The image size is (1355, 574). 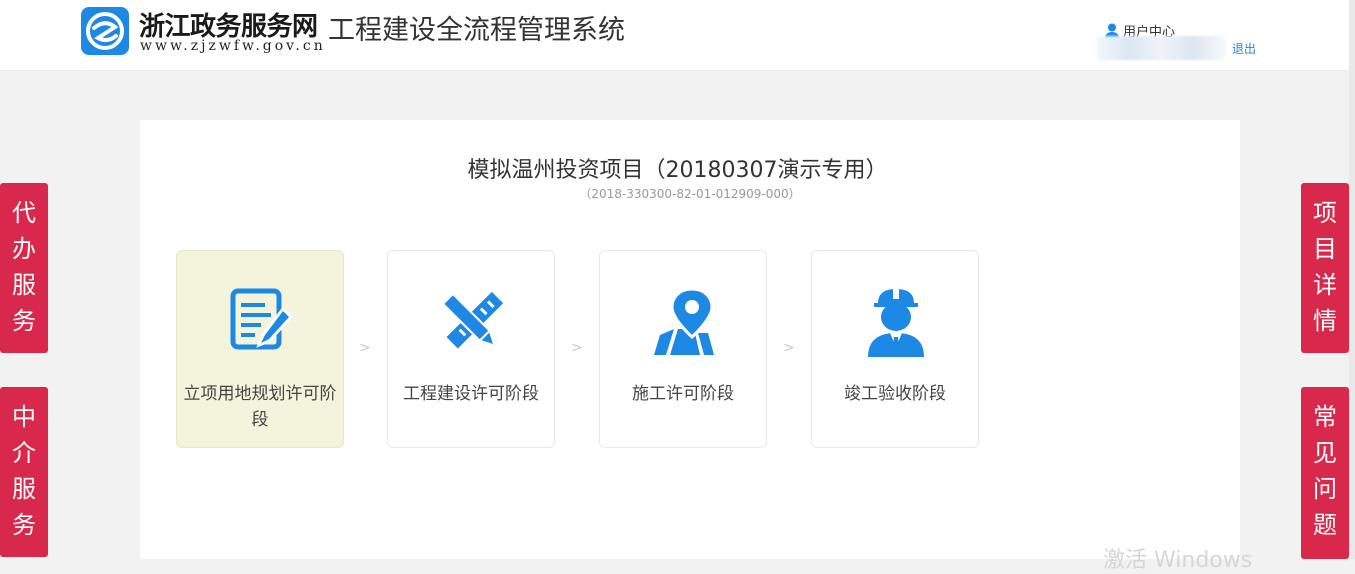 What do you see at coordinates (261, 323) in the screenshot?
I see `document-pen-icon` at bounding box center [261, 323].